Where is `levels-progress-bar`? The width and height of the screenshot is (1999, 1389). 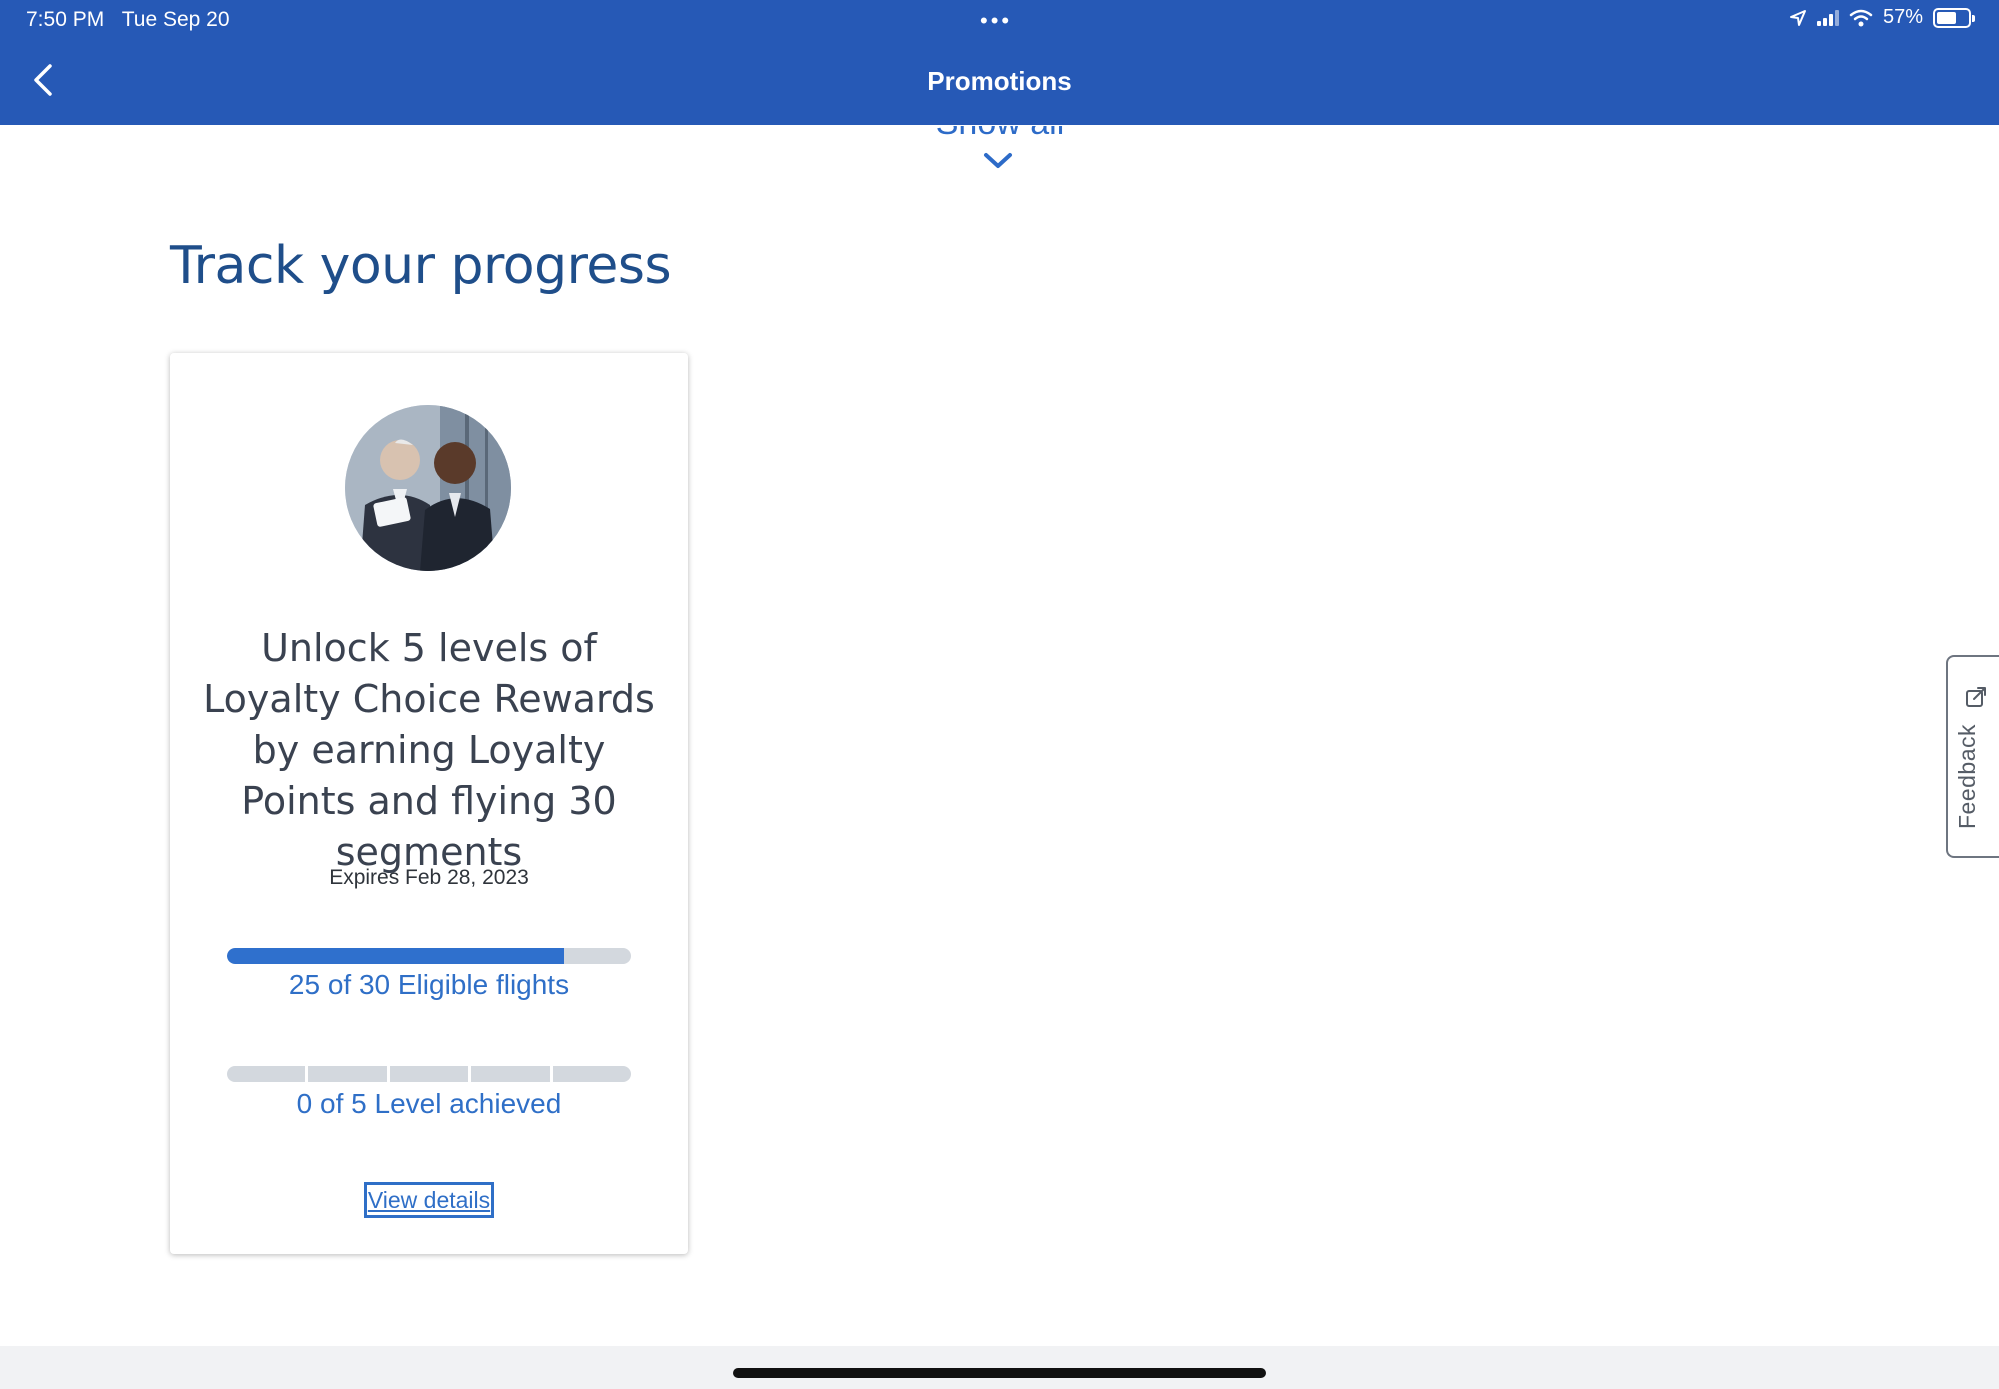
levels-progress-bar is located at coordinates (429, 1074).